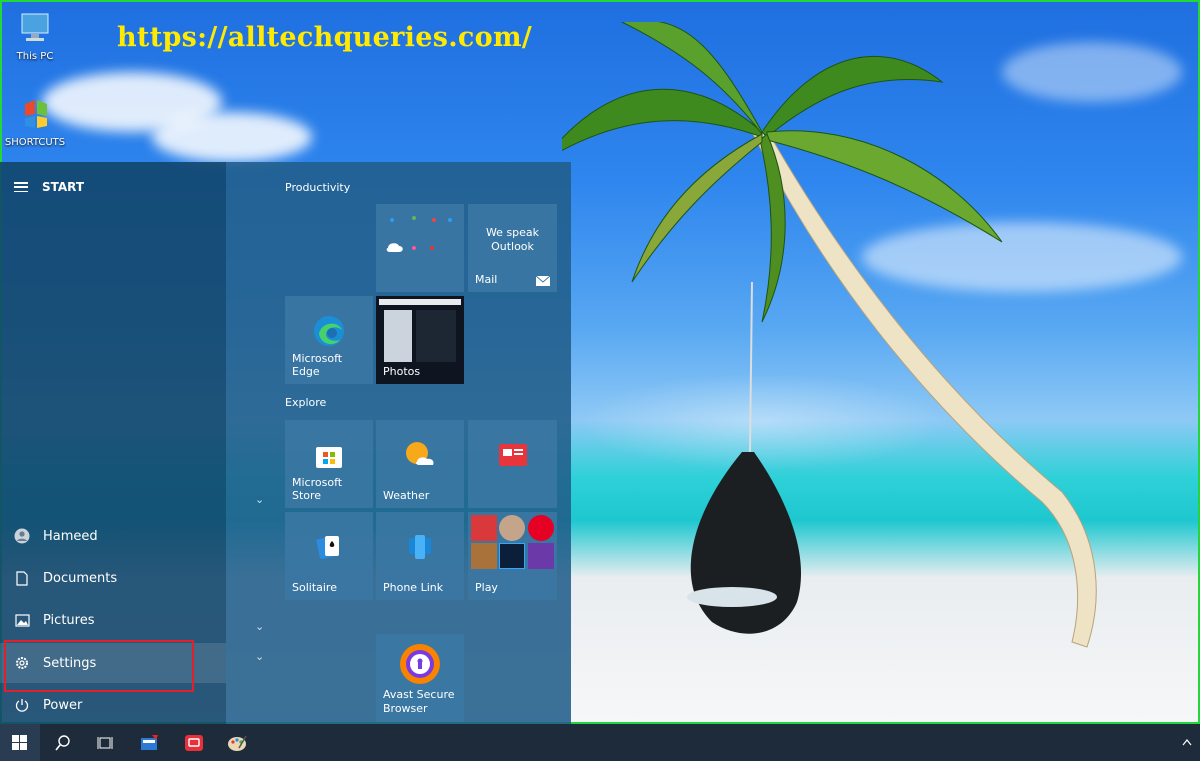 This screenshot has height=761, width=1200. What do you see at coordinates (402, 371) in the screenshot?
I see `tile-label: Photos` at bounding box center [402, 371].